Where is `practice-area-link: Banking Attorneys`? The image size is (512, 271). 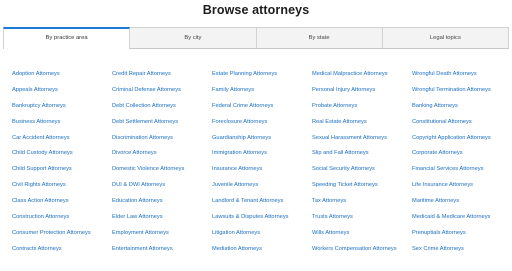 practice-area-link: Banking Attorneys is located at coordinates (459, 110).